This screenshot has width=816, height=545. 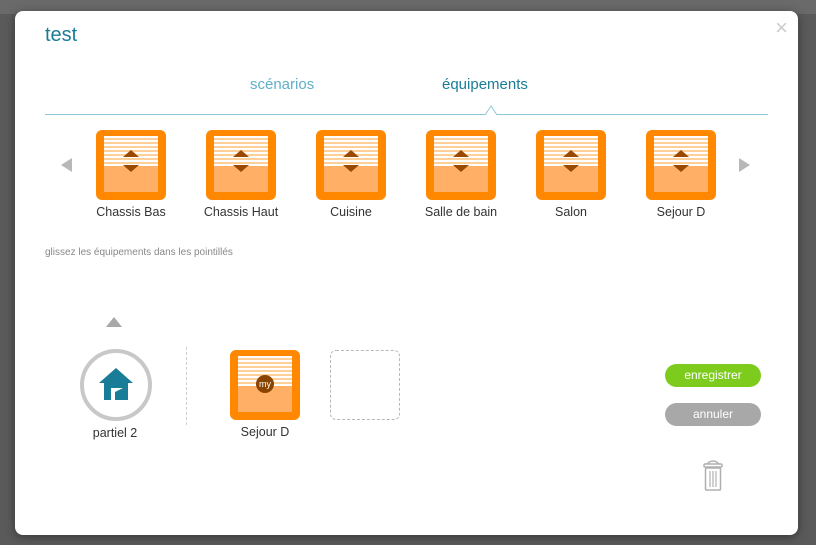 I want to click on equipment-label: Sejour D, so click(x=681, y=212).